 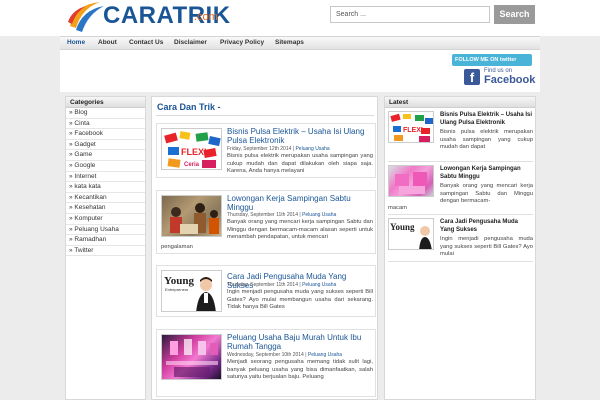 I want to click on facebook-icon: f, so click(x=472, y=77).